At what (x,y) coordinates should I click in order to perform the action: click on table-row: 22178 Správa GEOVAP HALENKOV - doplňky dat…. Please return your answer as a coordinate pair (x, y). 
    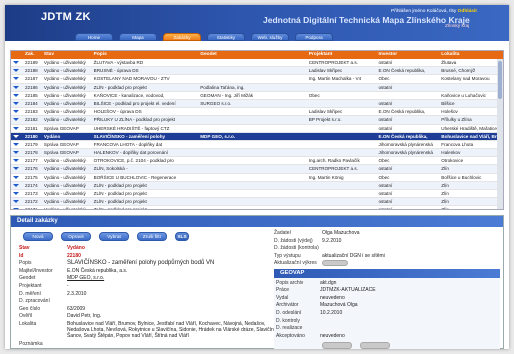
    Looking at the image, I should click on (257, 153).